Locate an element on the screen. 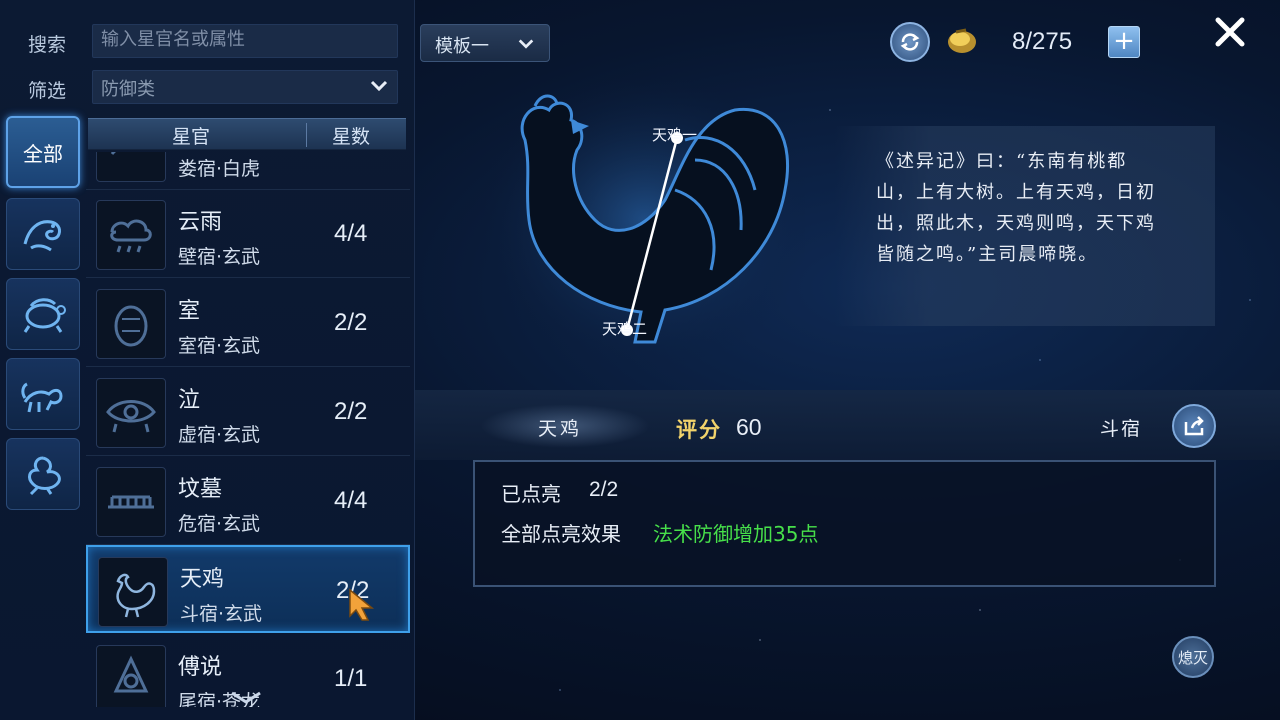 This screenshot has height=720, width=1280. extinguish-label: 熄灭 is located at coordinates (1192, 657).